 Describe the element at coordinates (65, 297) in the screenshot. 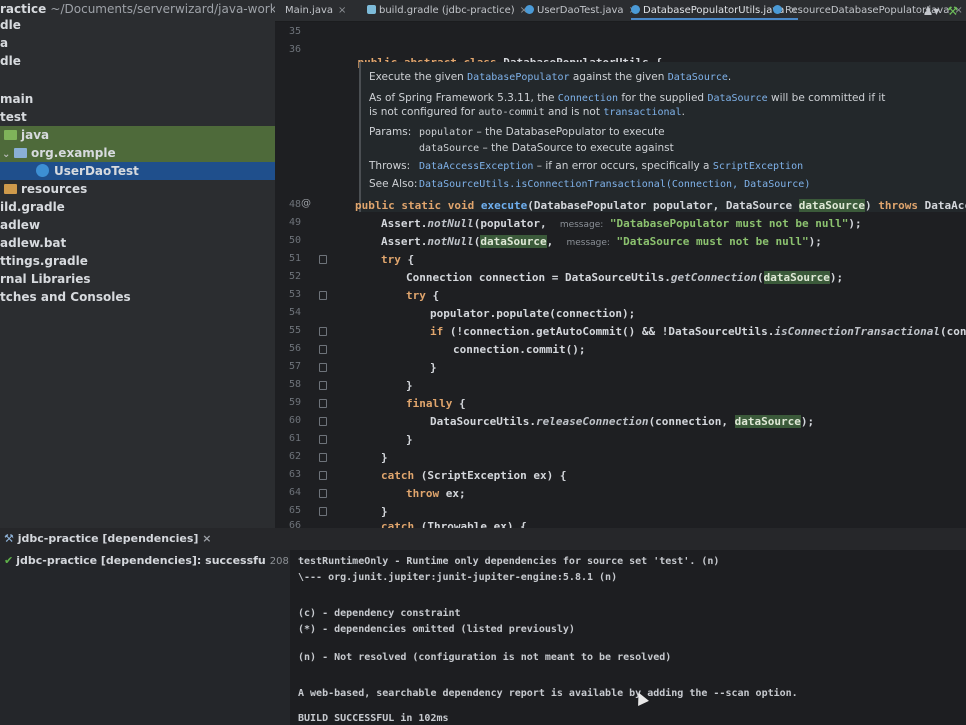

I see `tree-item-scratches: tches and Consoles` at that location.